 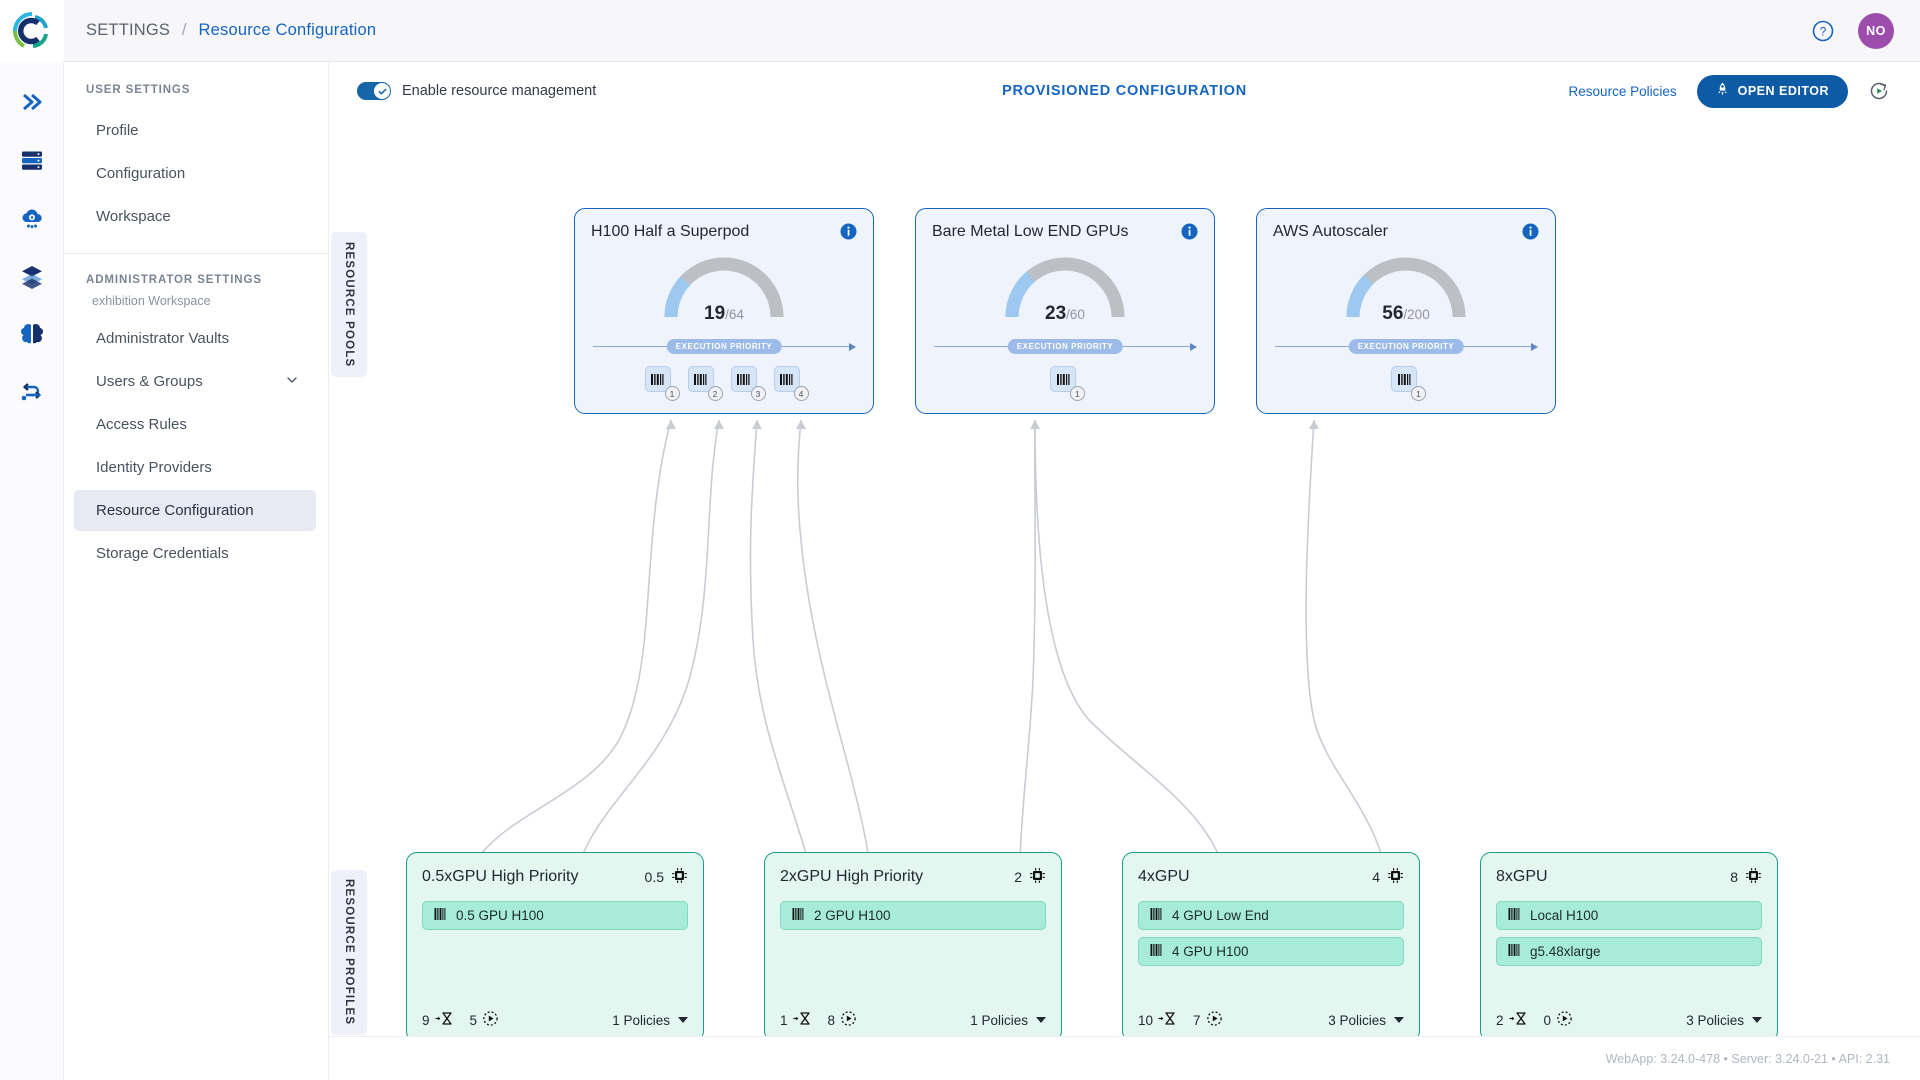 What do you see at coordinates (1041, 1020) in the screenshot?
I see `caret-down-icon` at bounding box center [1041, 1020].